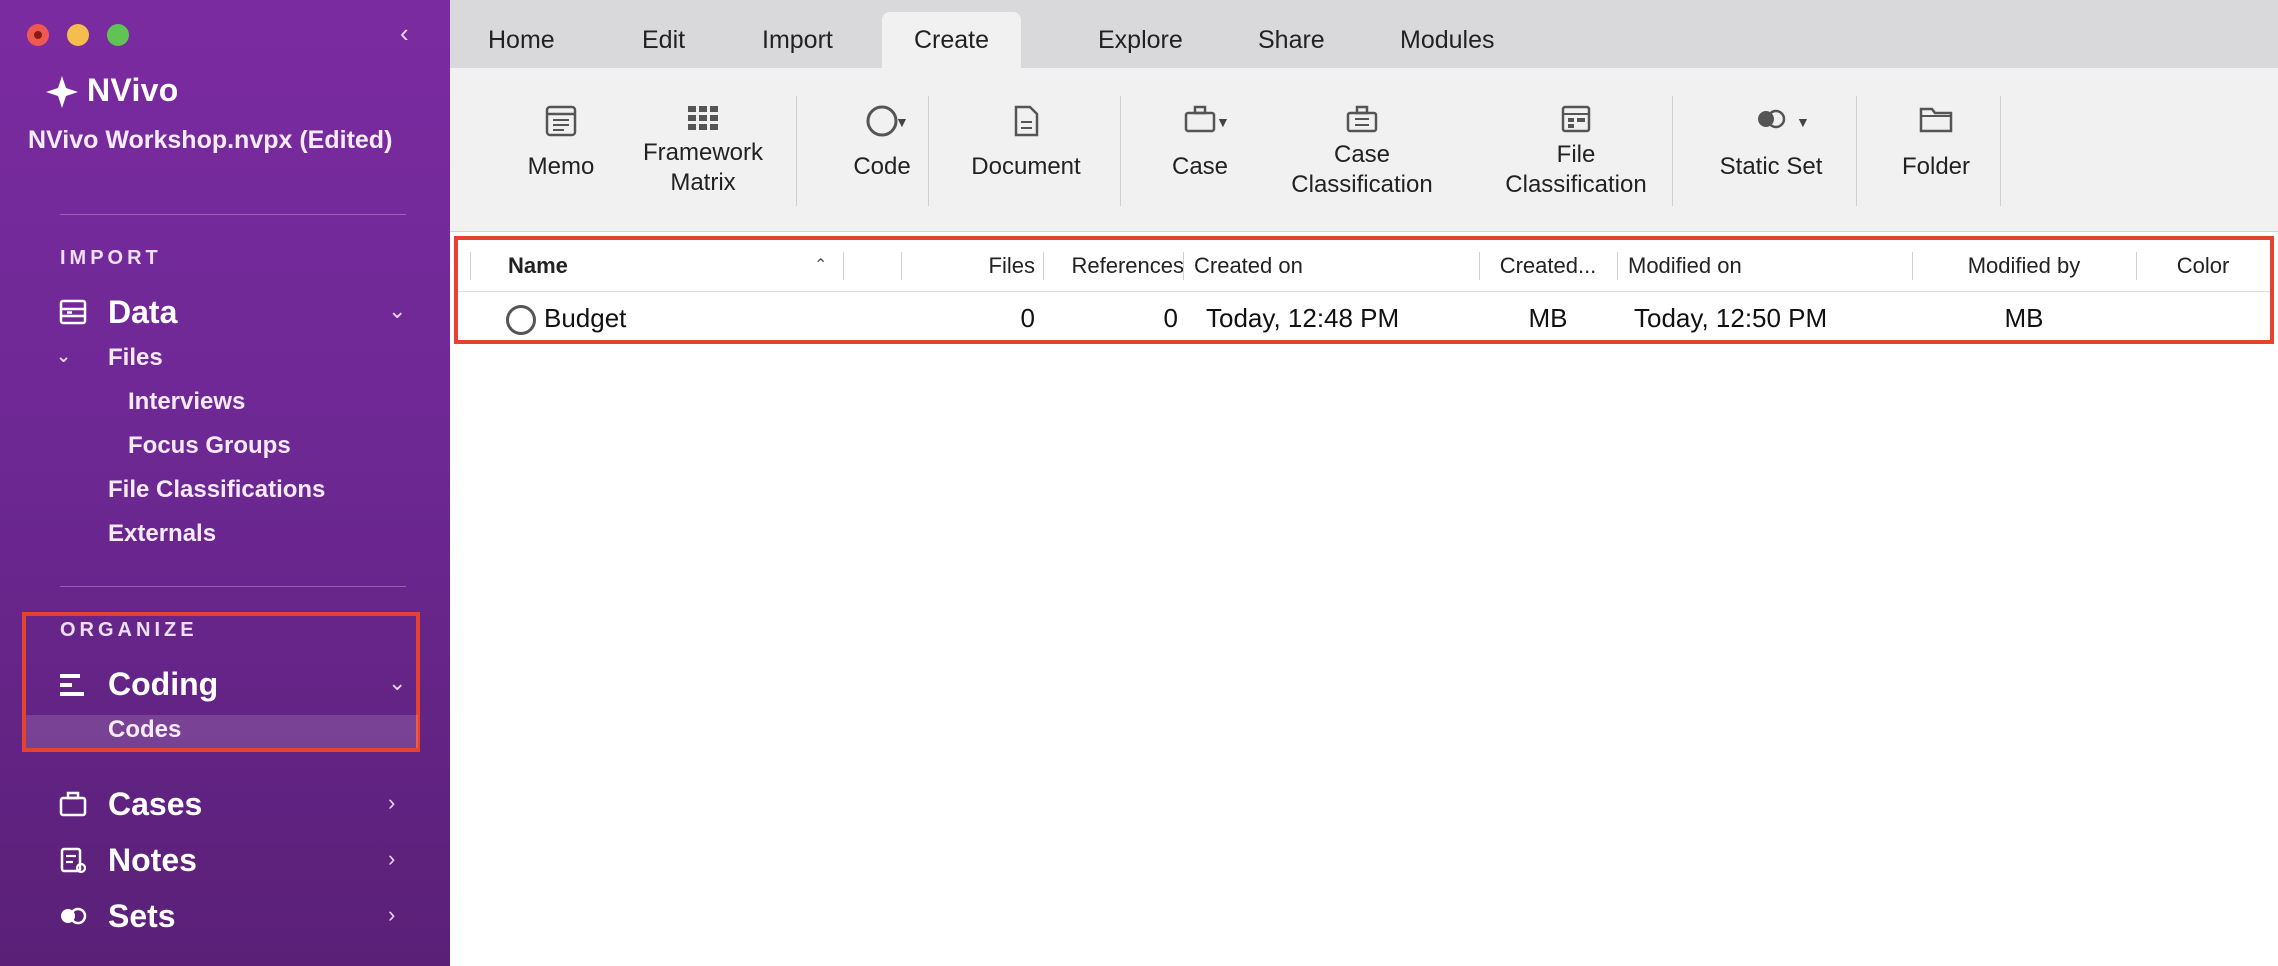  I want to click on tab-share: Share, so click(1291, 40).